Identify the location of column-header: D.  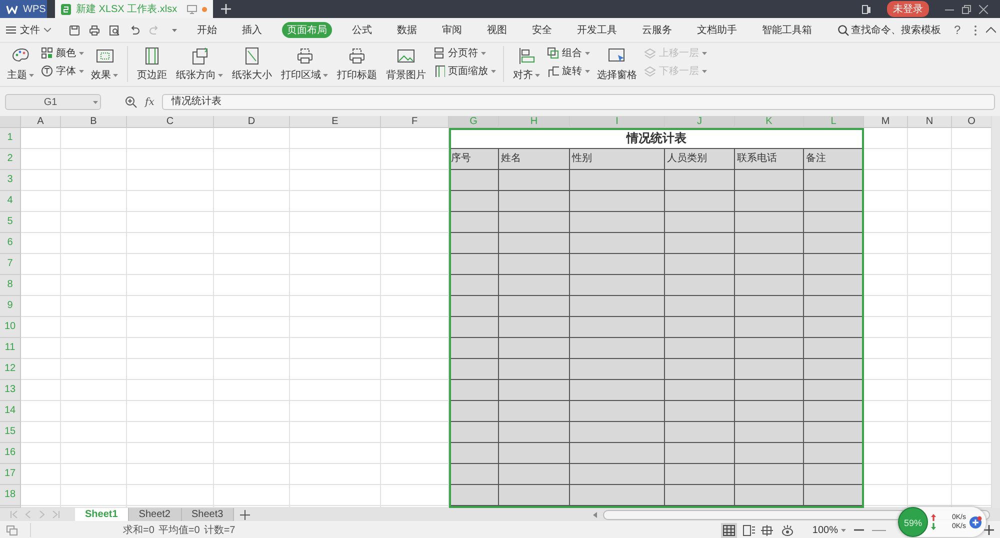
(252, 122).